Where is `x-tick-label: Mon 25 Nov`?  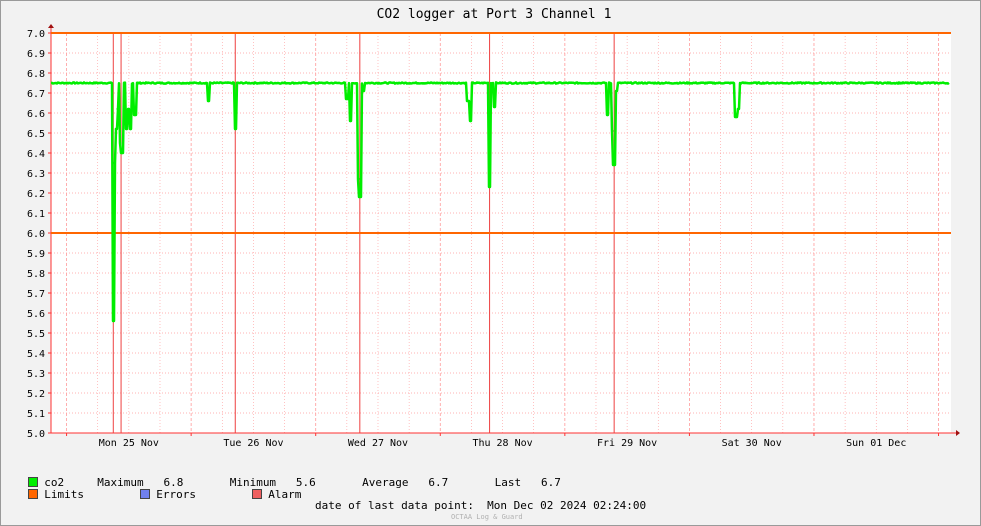 x-tick-label: Mon 25 Nov is located at coordinates (129, 443).